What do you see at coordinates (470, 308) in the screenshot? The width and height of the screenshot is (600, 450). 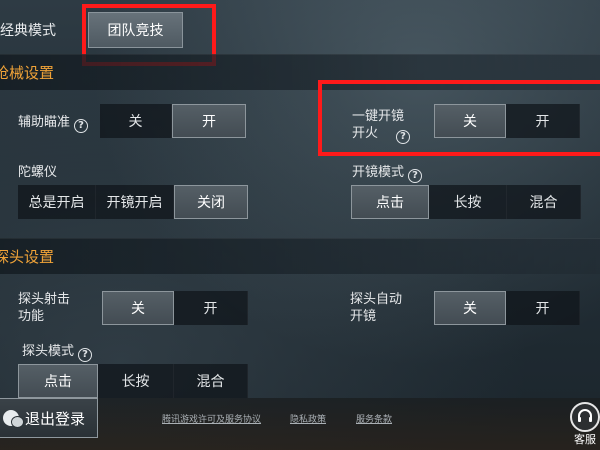 I see `peek-auto-scope-off: 关` at bounding box center [470, 308].